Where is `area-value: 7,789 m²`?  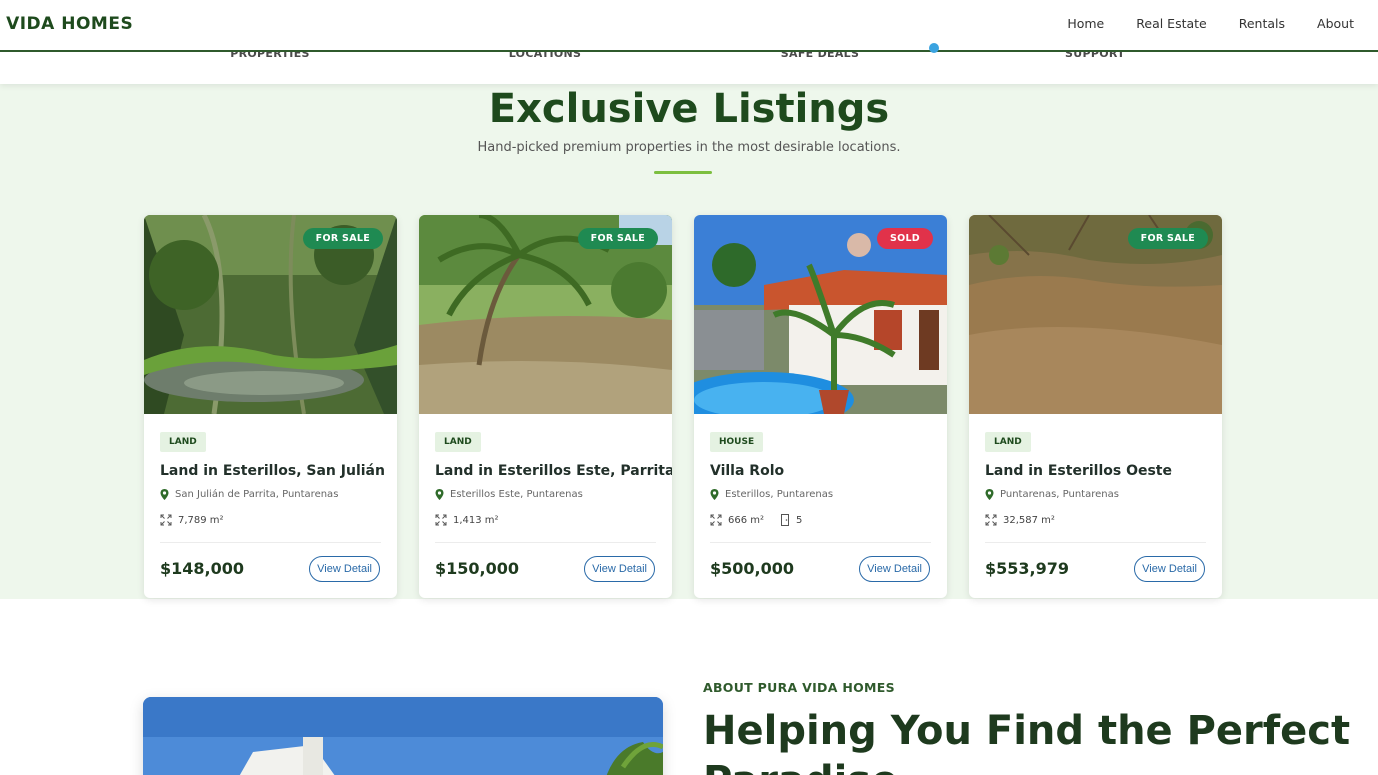 area-value: 7,789 m² is located at coordinates (201, 520).